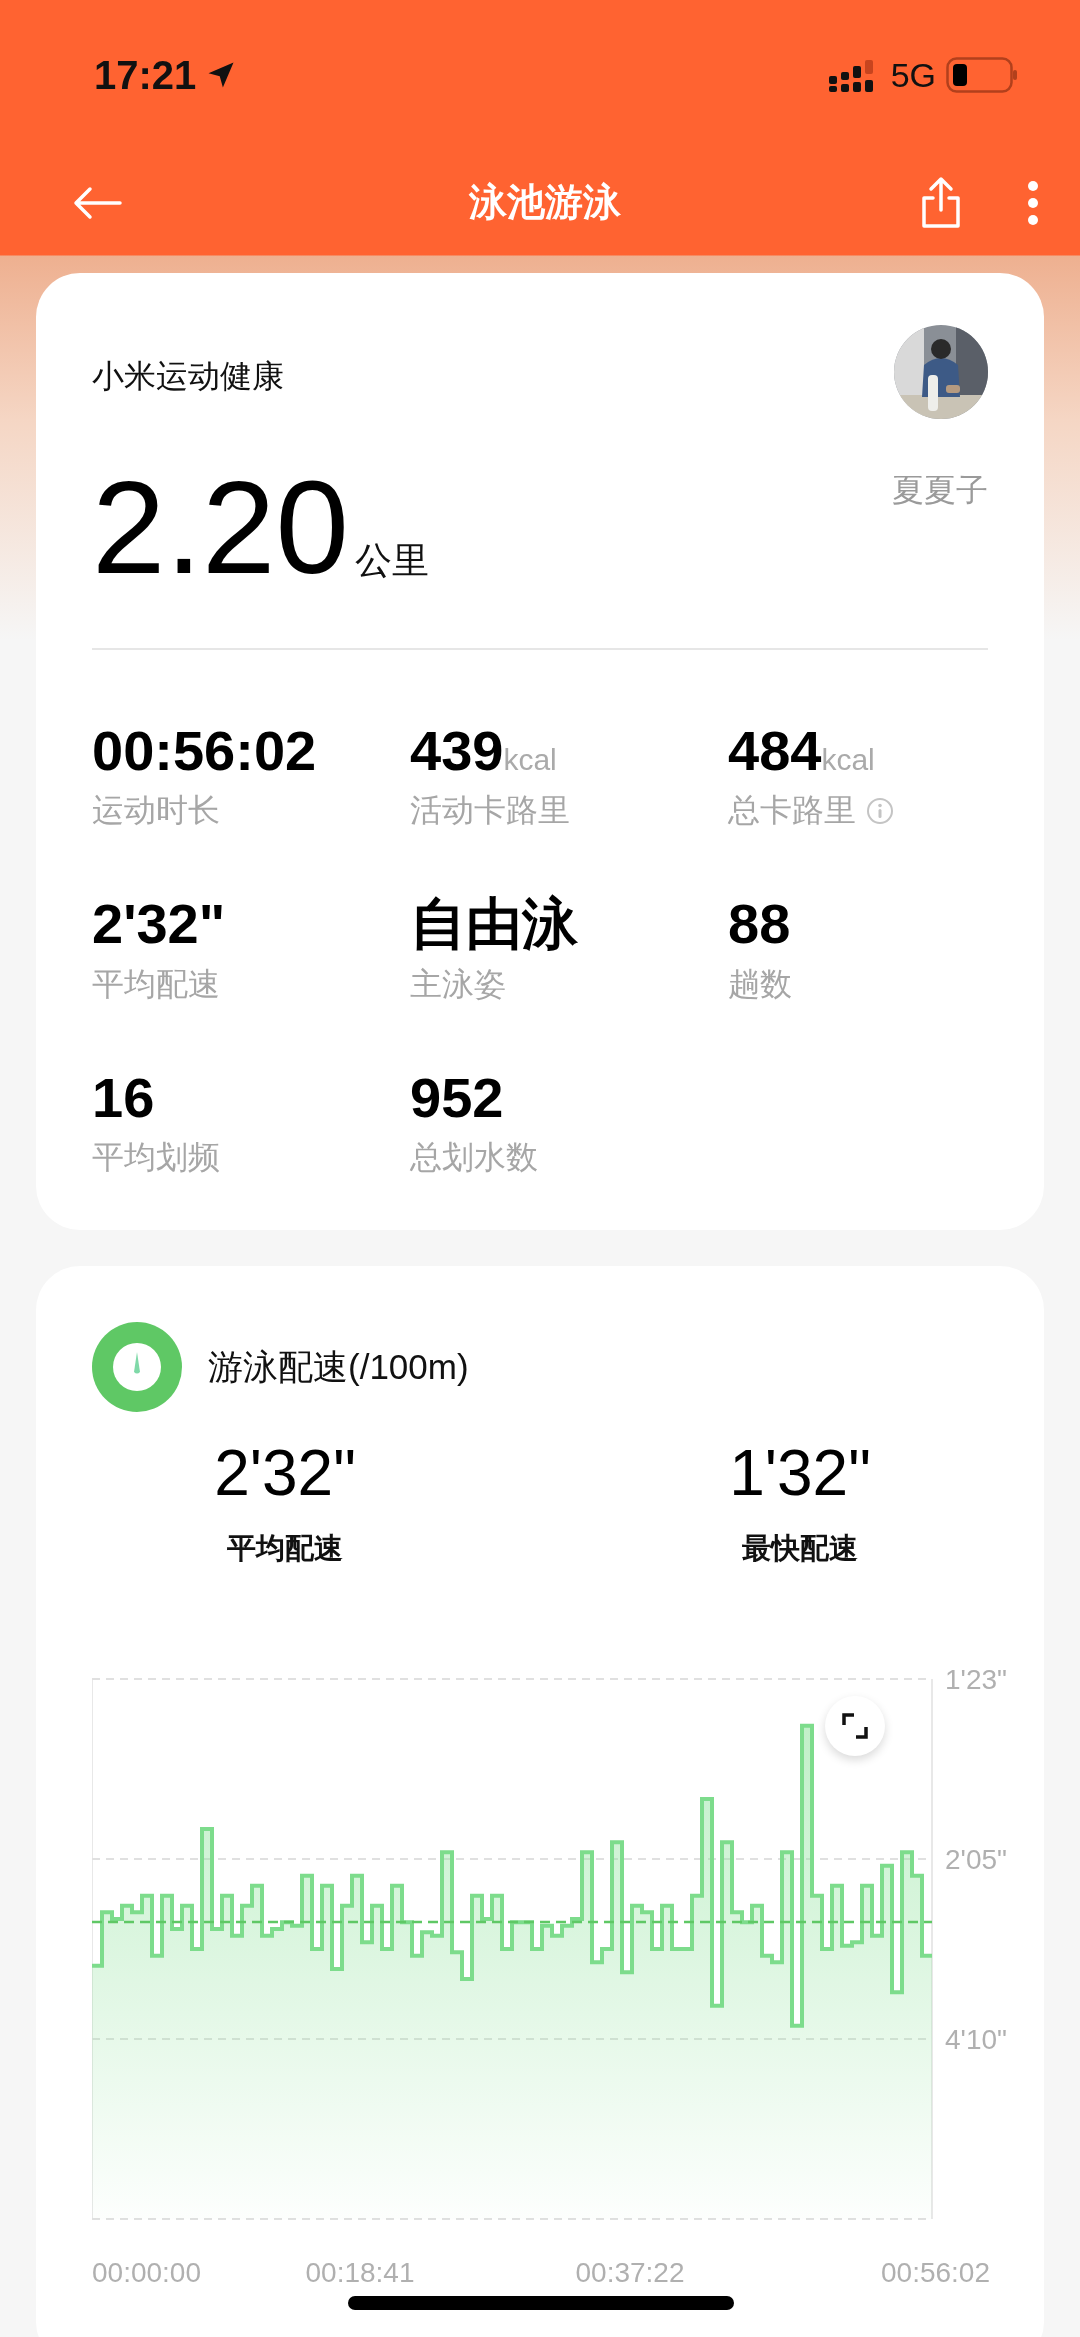 The width and height of the screenshot is (1080, 2337). Describe the element at coordinates (145, 75) in the screenshot. I see `status-time: 17:21` at that location.